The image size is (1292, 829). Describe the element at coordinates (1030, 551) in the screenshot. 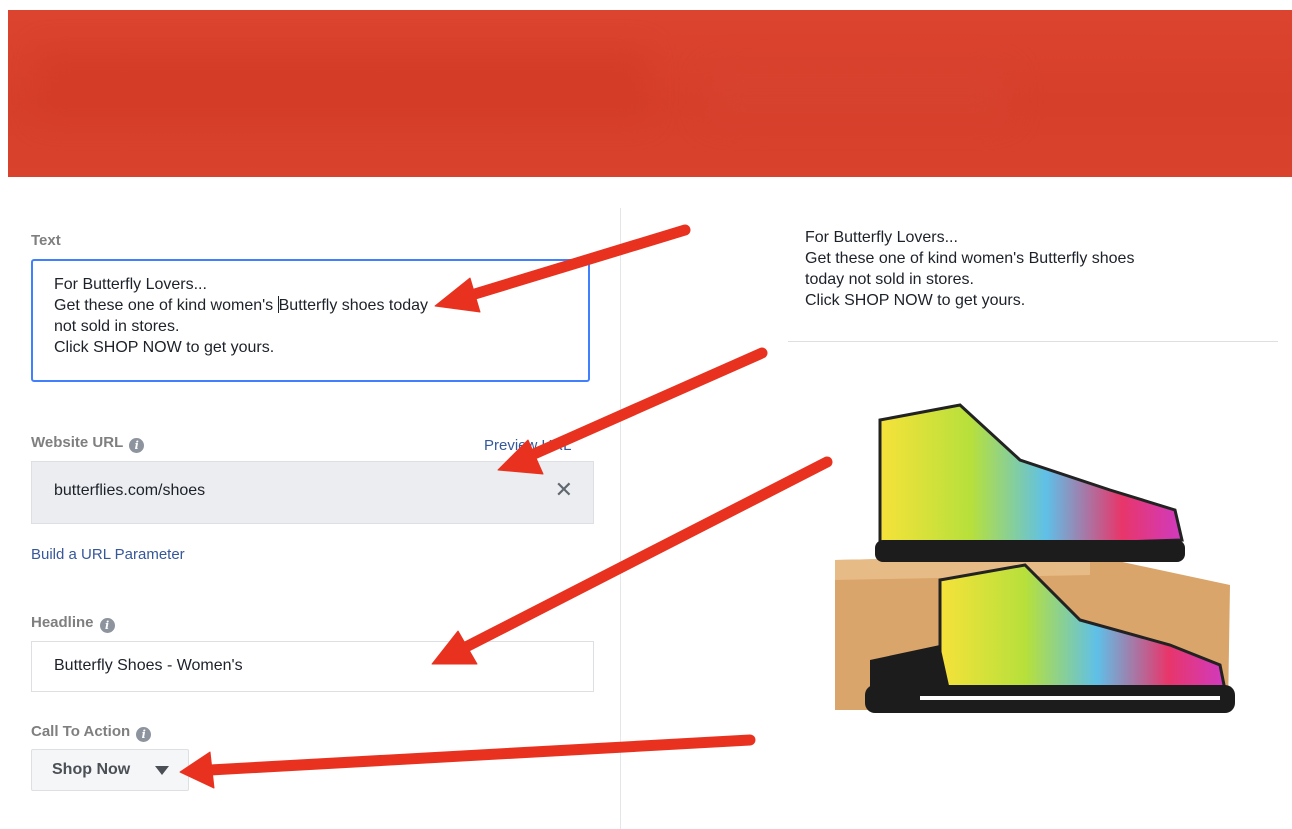

I see `top-shoe-sole` at that location.